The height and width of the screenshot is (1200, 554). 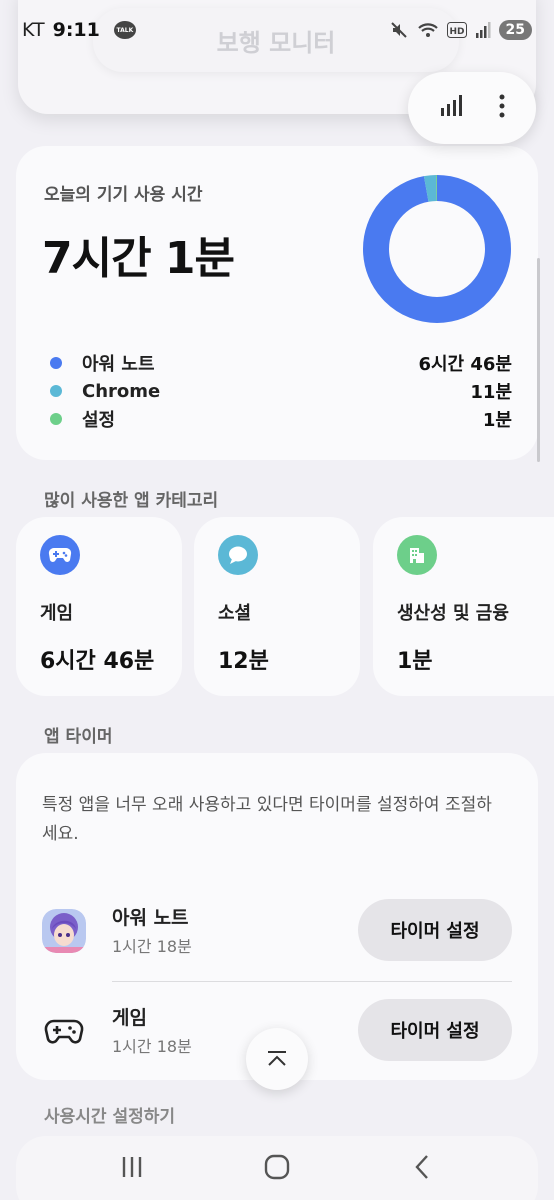 What do you see at coordinates (150, 918) in the screenshot?
I see `timer-app-name: 아워 노트` at bounding box center [150, 918].